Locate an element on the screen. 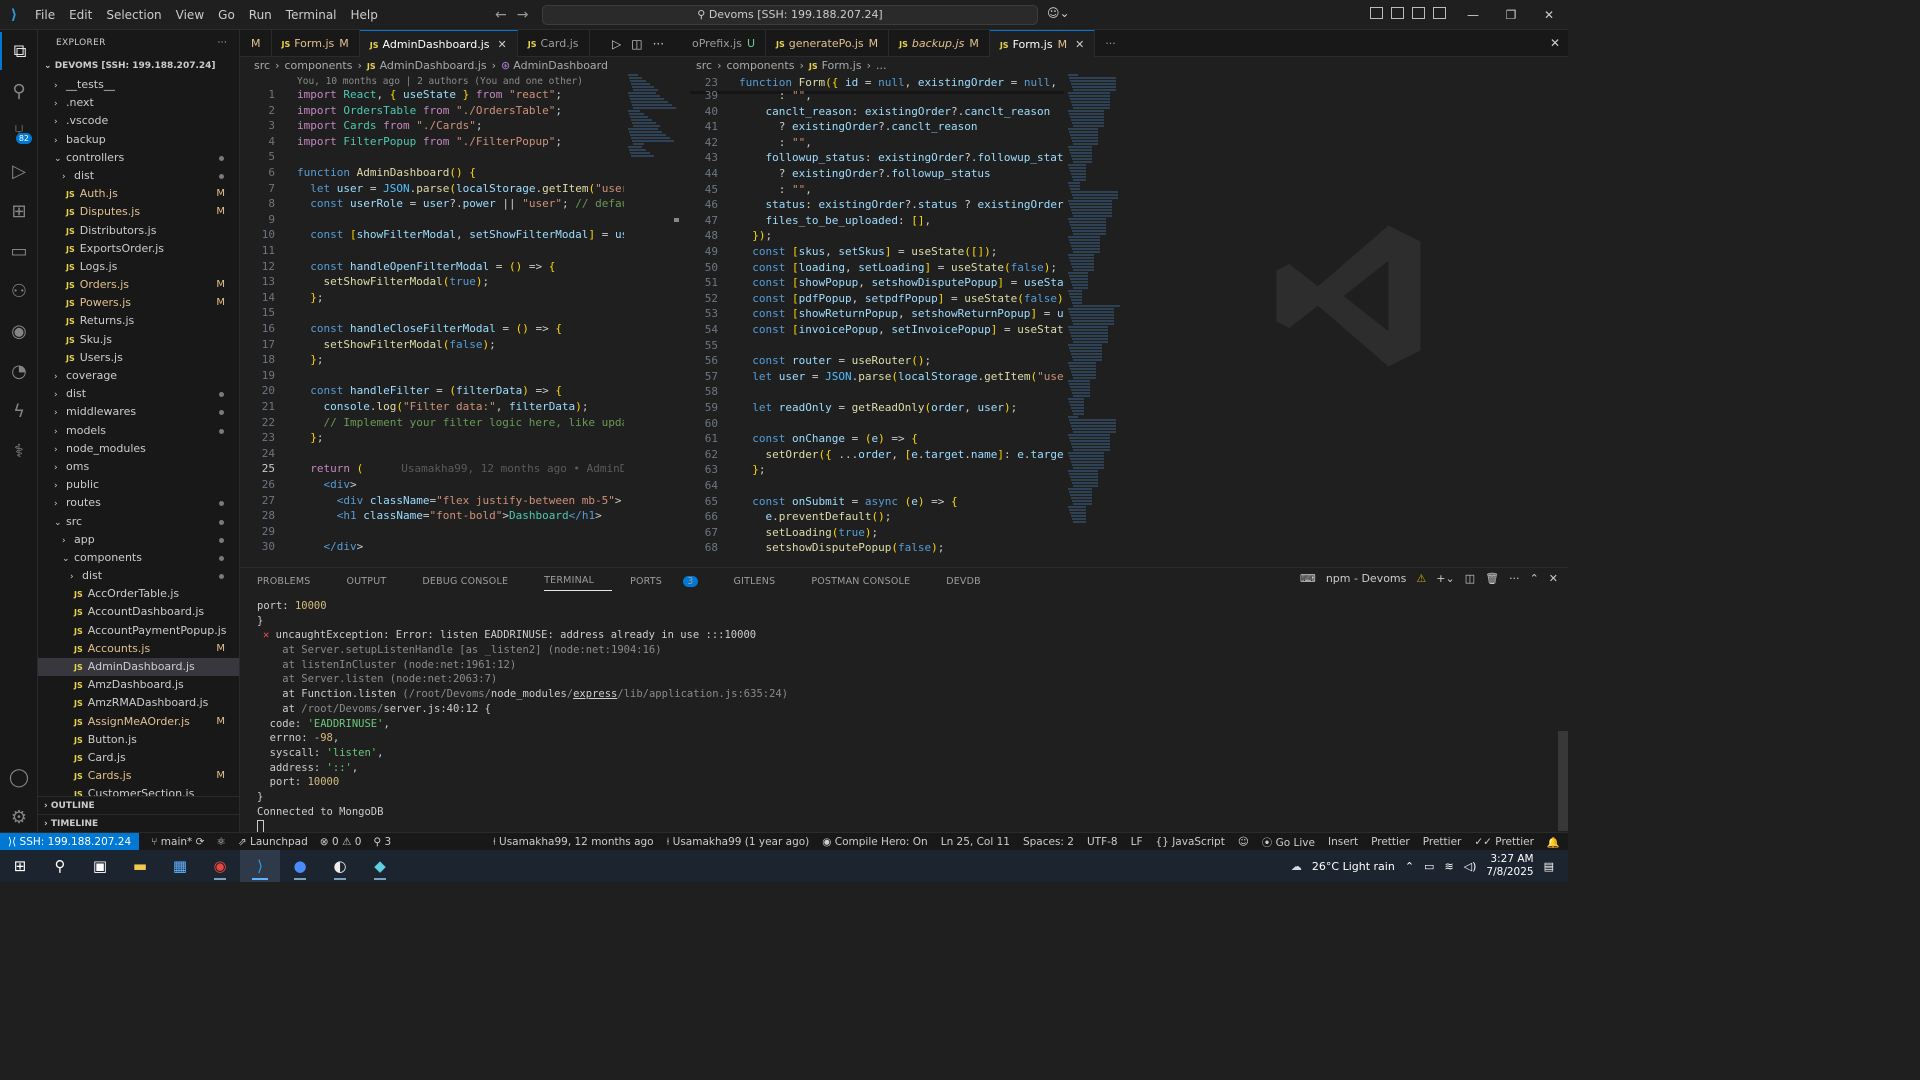 This screenshot has height=1080, width=1920. minimap-left is located at coordinates (652, 124).